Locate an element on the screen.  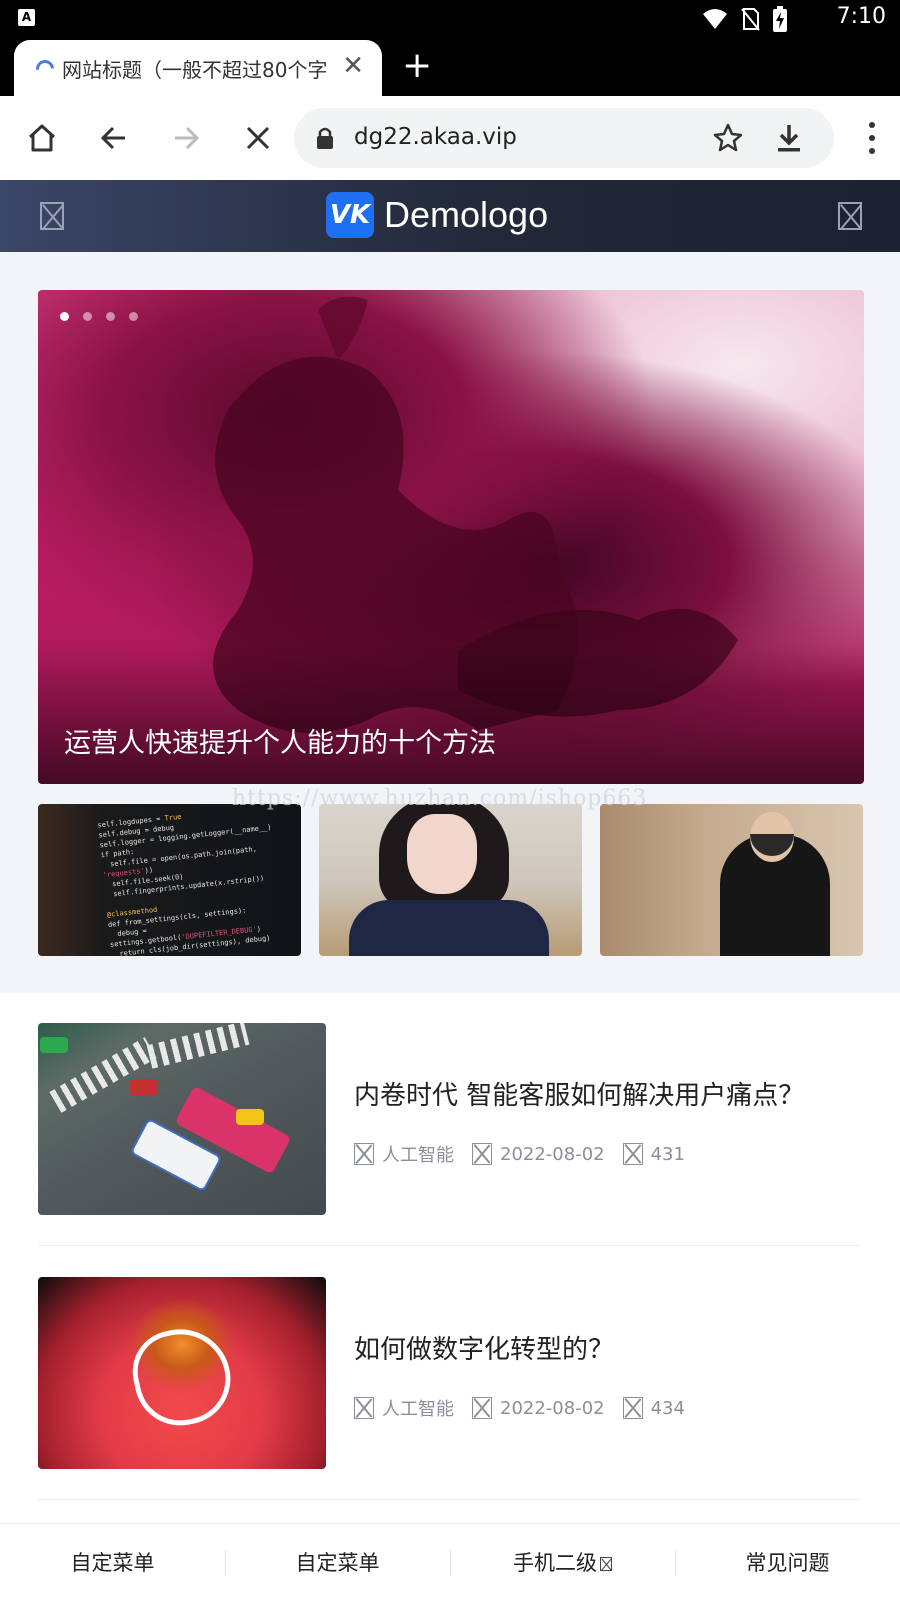
overflow-menu-icon is located at coordinates (872, 138).